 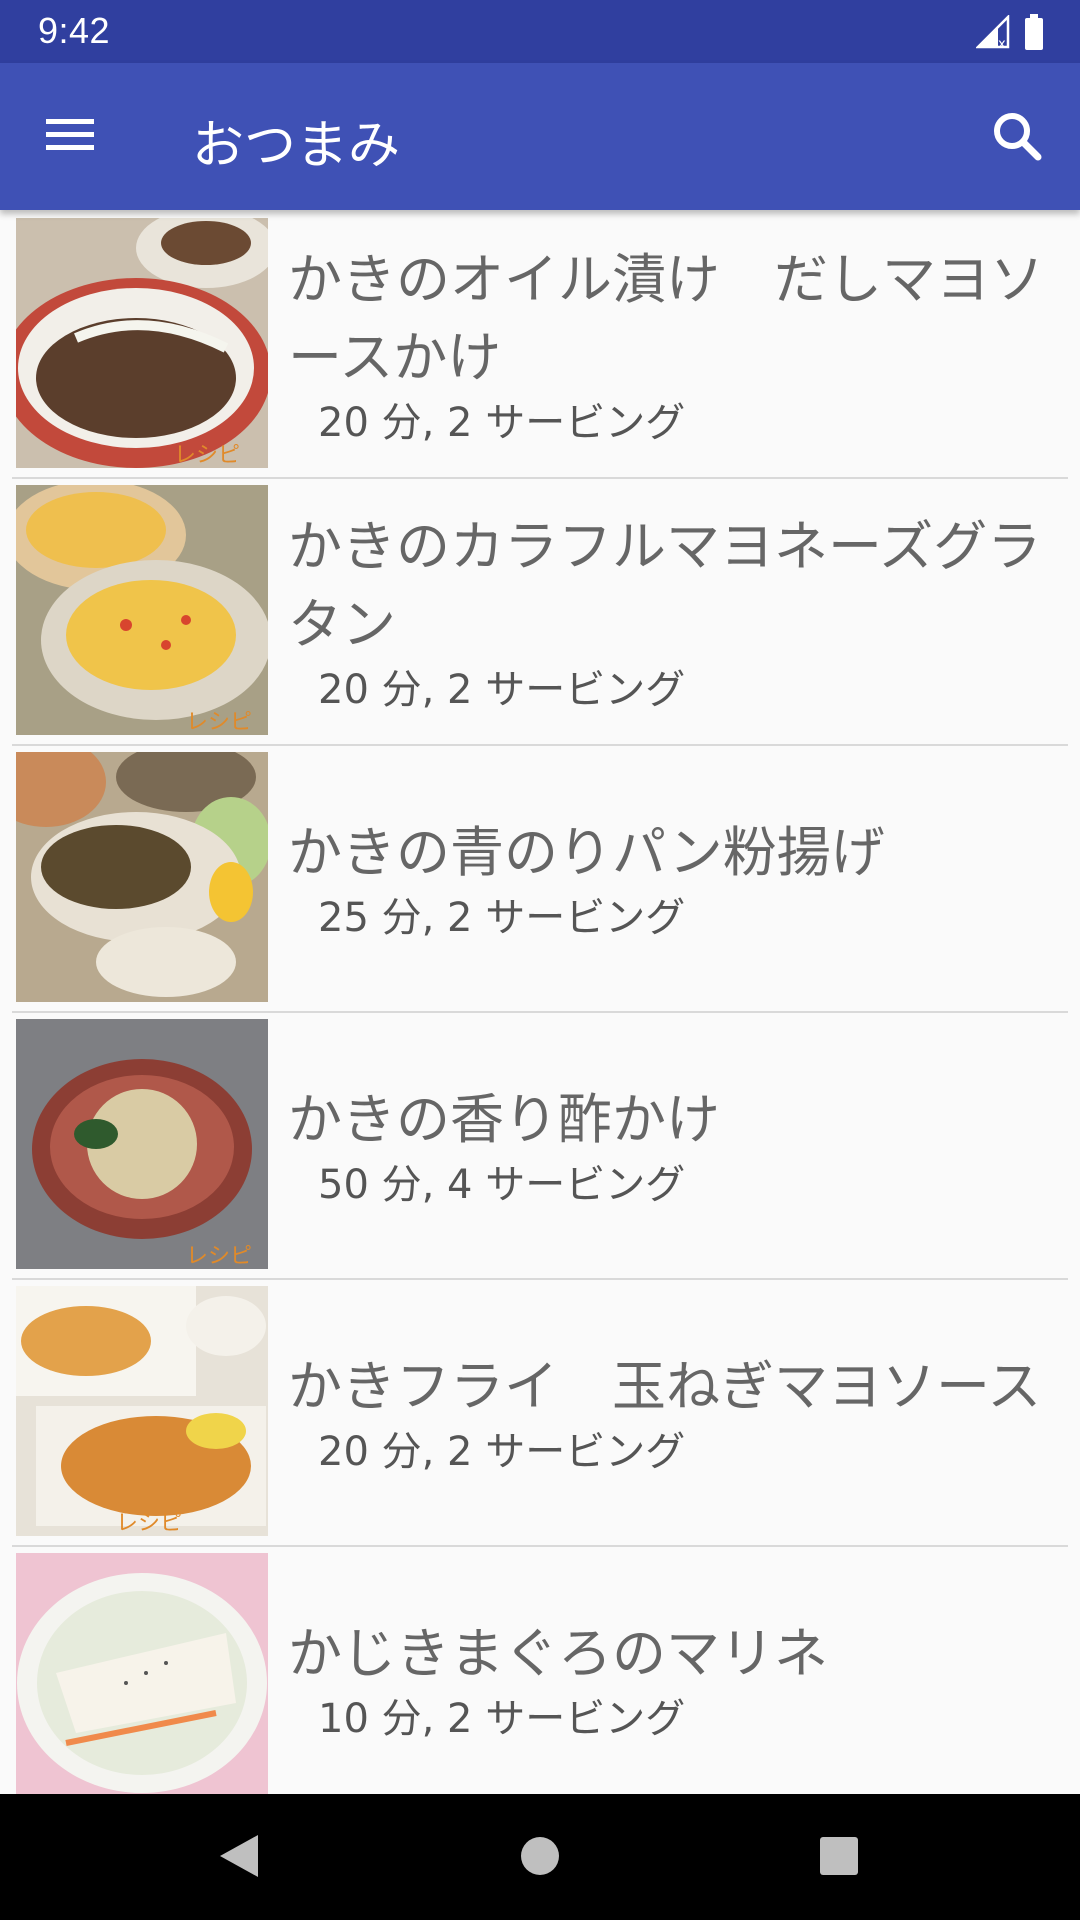 What do you see at coordinates (502, 1718) in the screenshot?
I see `recipe-meta: 10 分, 2 サービング` at bounding box center [502, 1718].